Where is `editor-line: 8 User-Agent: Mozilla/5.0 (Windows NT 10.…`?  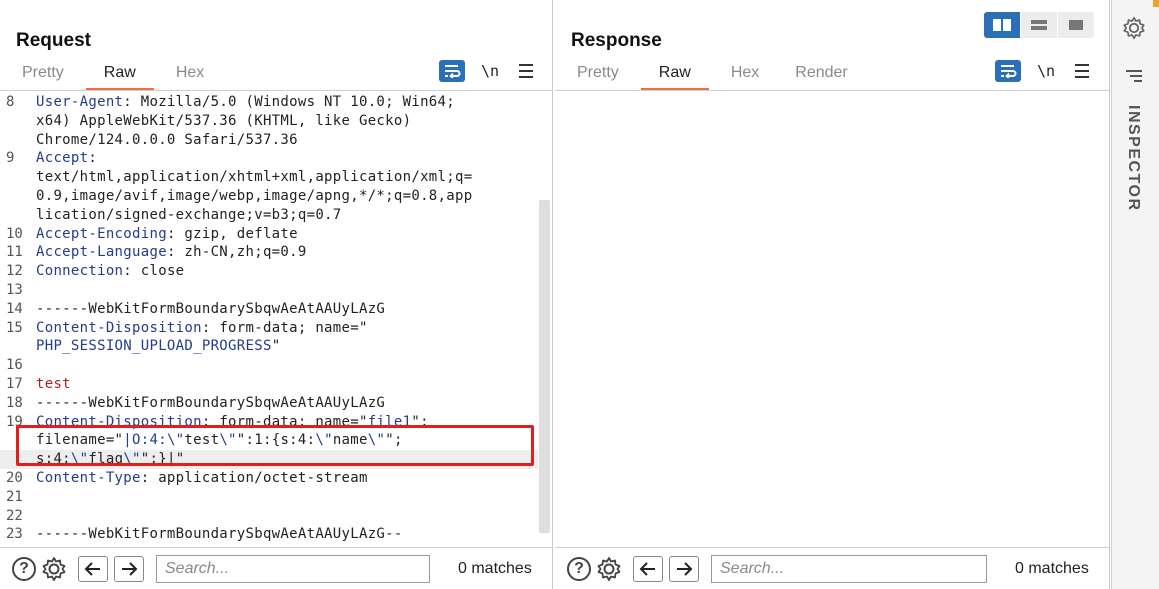 editor-line: 8 User-Agent: Mozilla/5.0 (Windows NT 10.… is located at coordinates (269, 102).